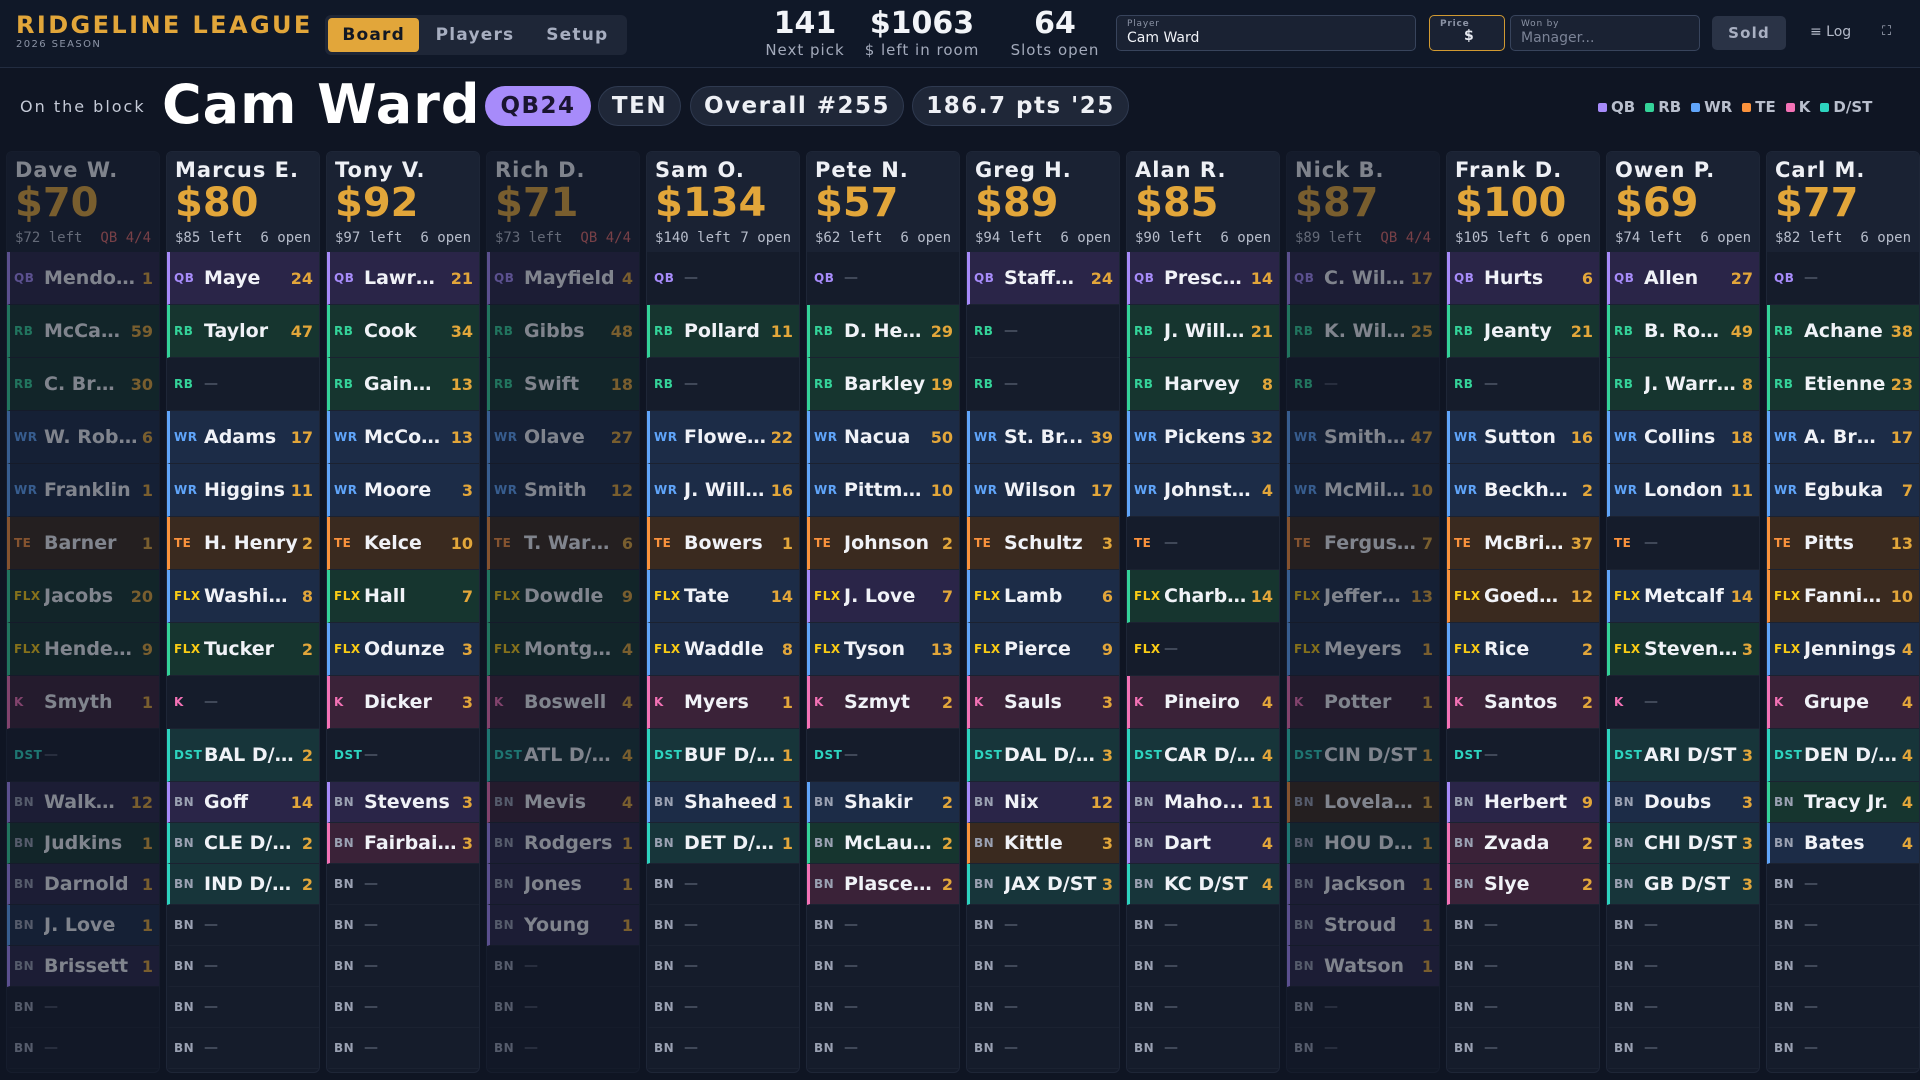 This screenshot has height=1080, width=1920. What do you see at coordinates (403, 202) in the screenshot?
I see `team-header: Tony V. $92 $97 left 6 open` at bounding box center [403, 202].